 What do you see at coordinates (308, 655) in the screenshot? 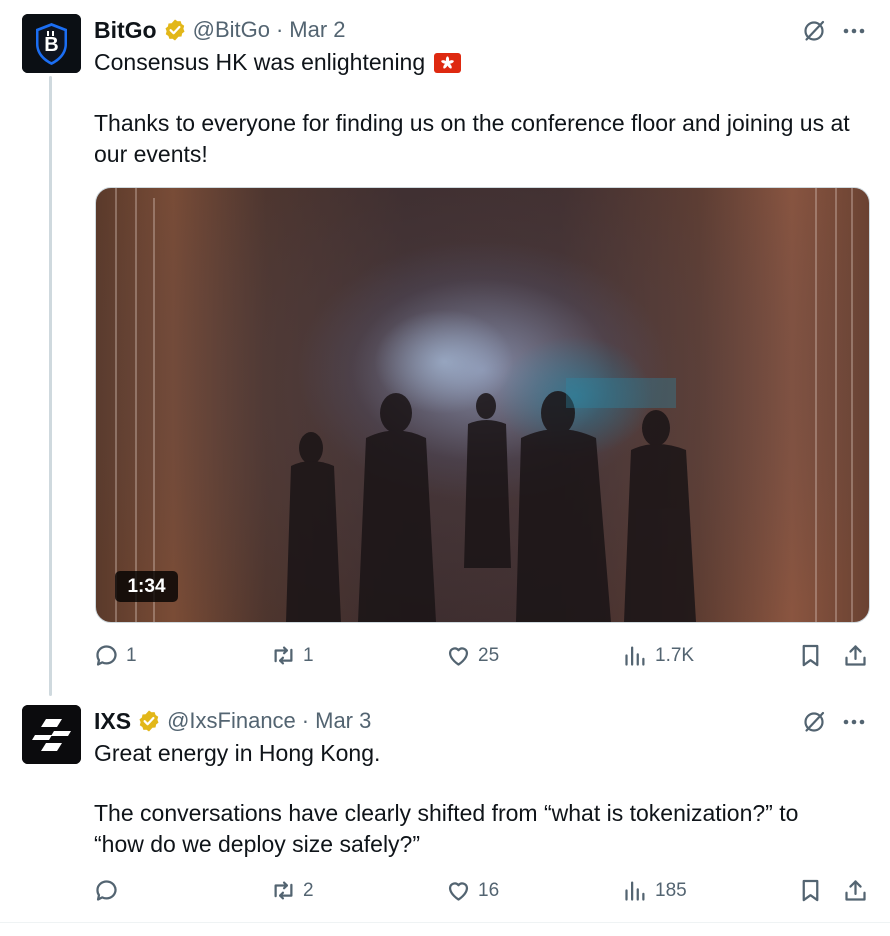
I see `repost-count: 1` at bounding box center [308, 655].